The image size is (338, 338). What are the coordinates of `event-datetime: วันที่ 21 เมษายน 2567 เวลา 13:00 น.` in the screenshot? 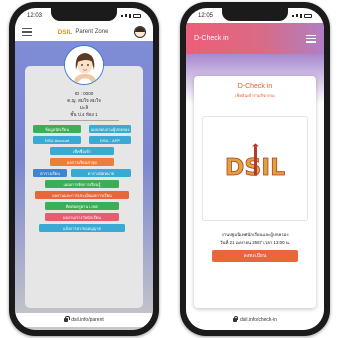 It's located at (255, 242).